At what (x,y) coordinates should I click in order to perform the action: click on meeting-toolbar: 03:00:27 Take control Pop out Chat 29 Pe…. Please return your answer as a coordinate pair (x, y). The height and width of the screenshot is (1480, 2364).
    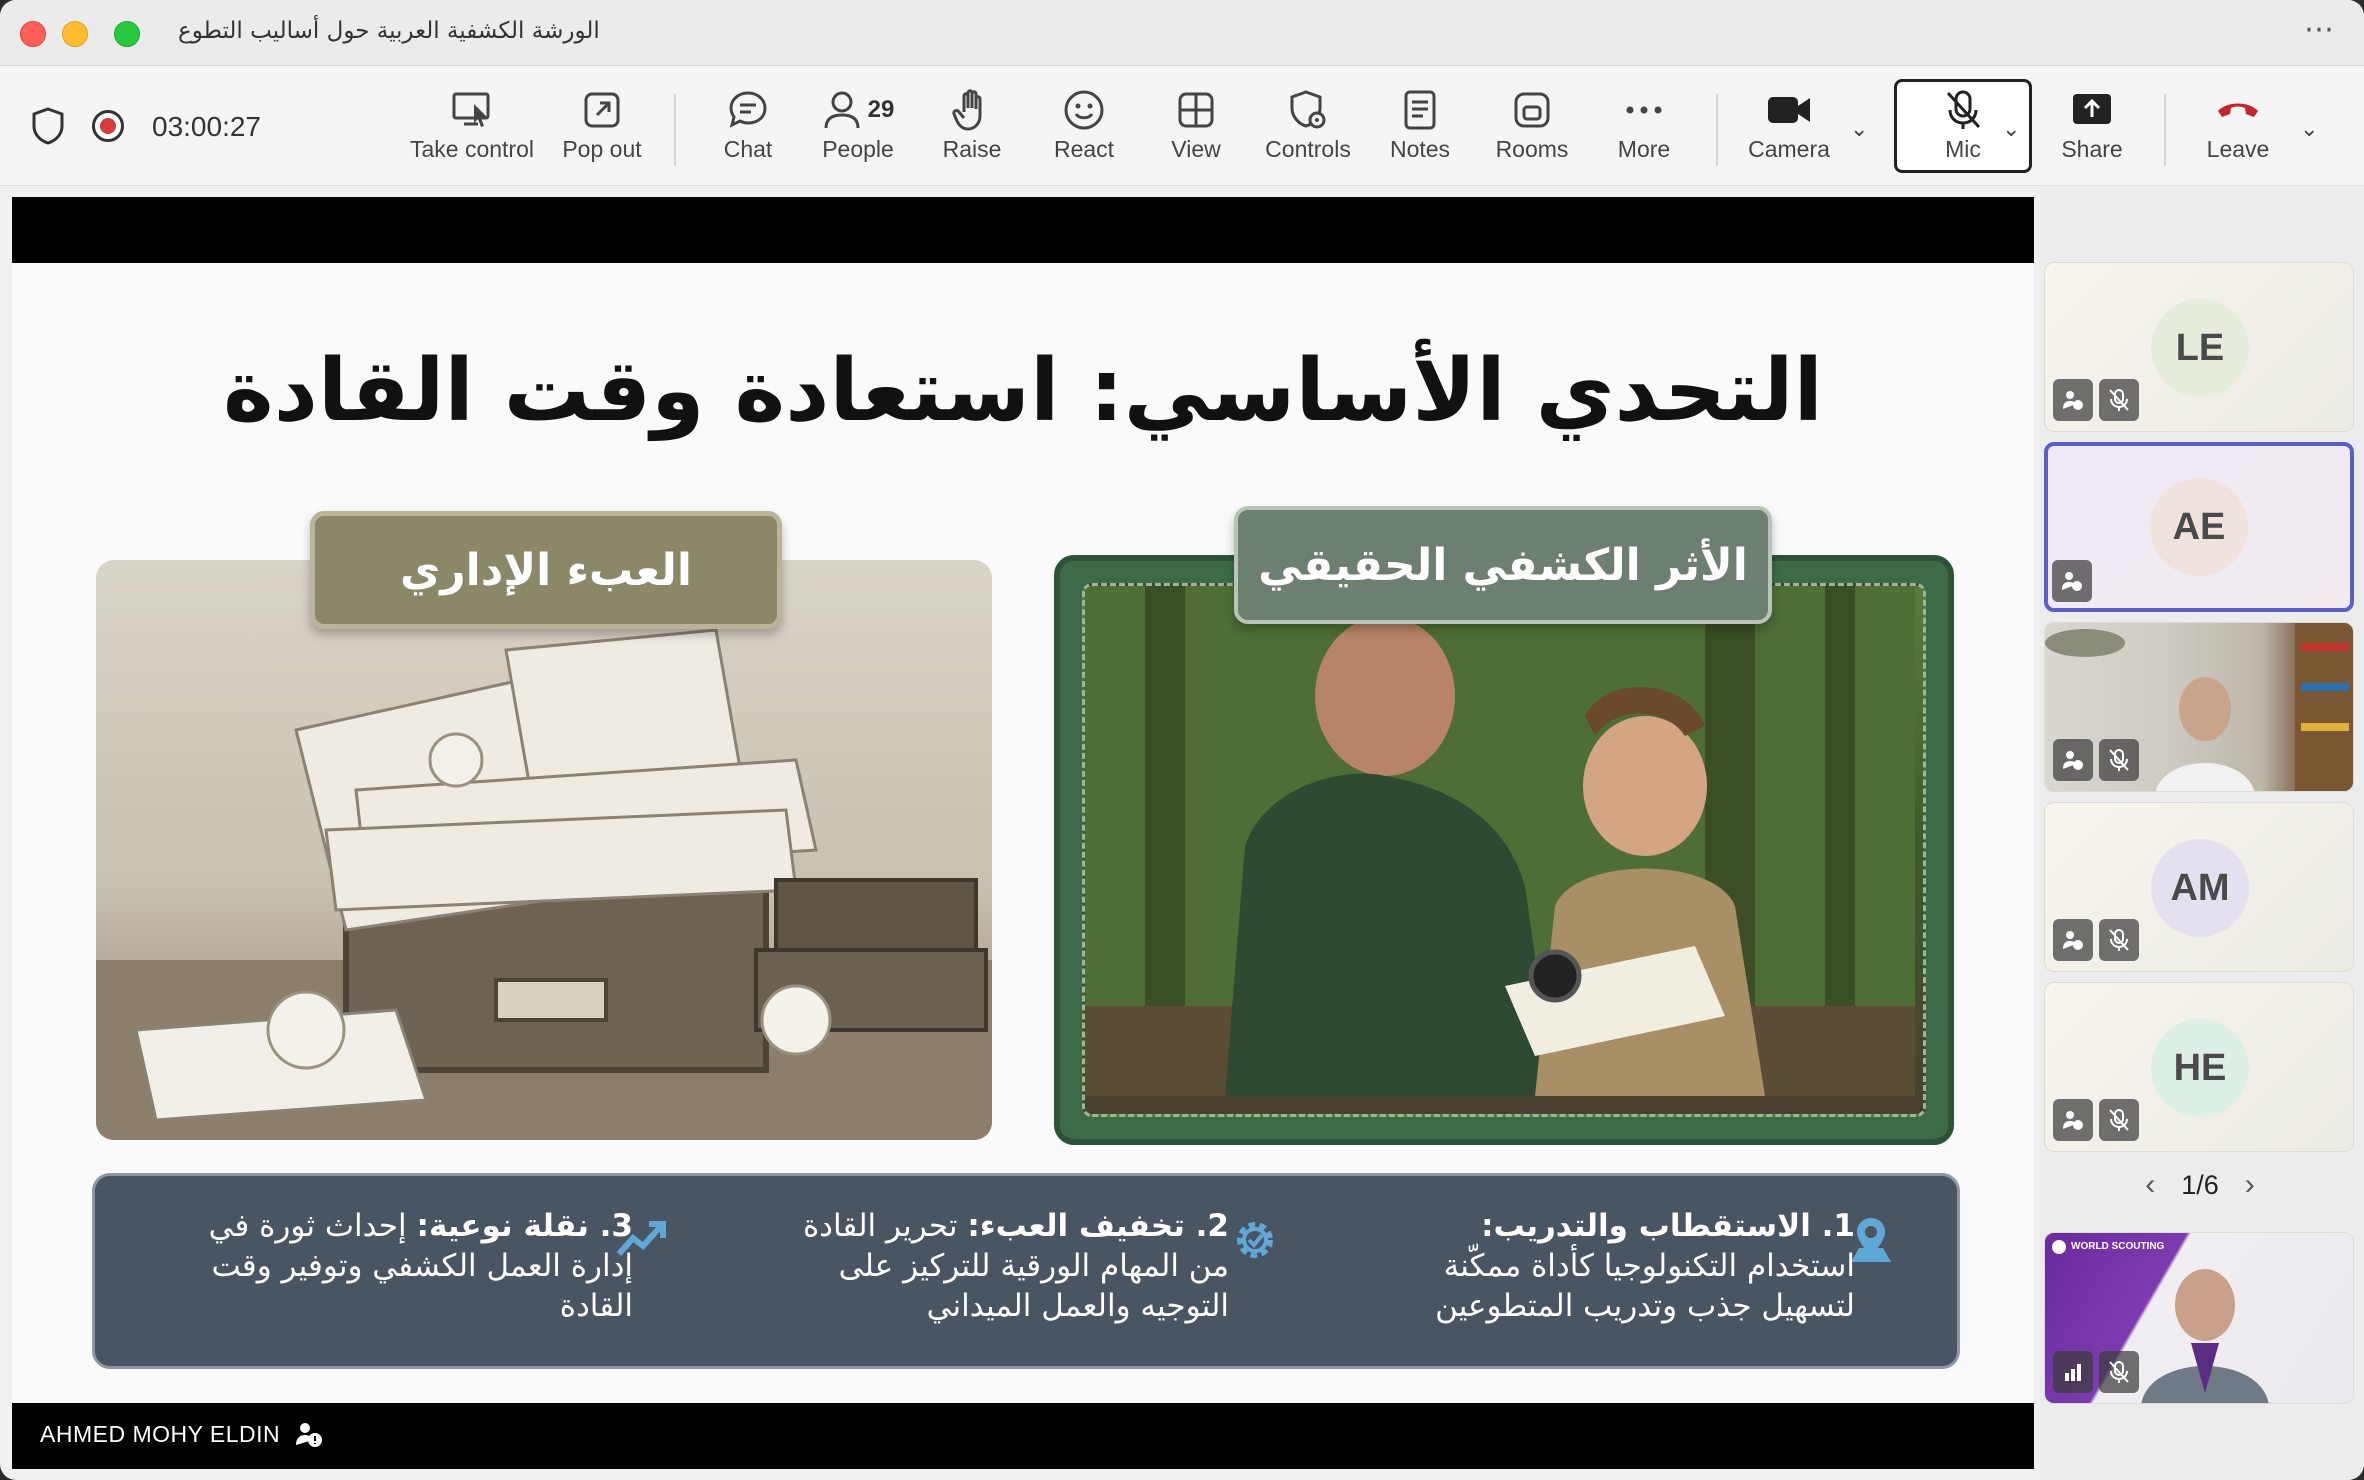
    Looking at the image, I should click on (1182, 126).